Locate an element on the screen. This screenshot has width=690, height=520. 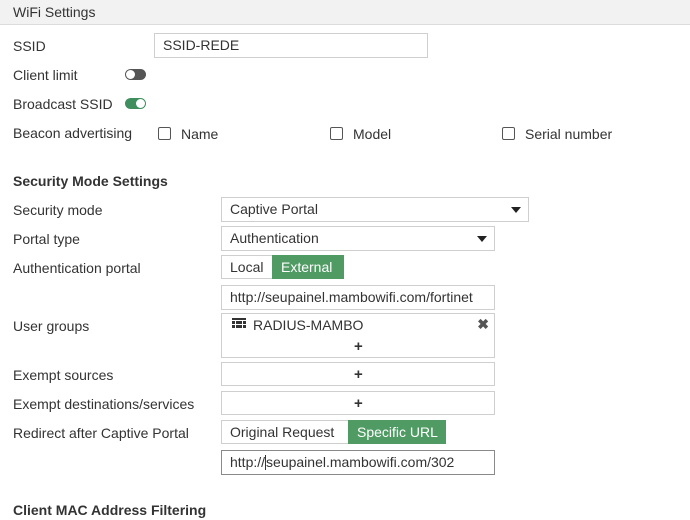
ssid-input: SSID-REDE is located at coordinates (291, 45).